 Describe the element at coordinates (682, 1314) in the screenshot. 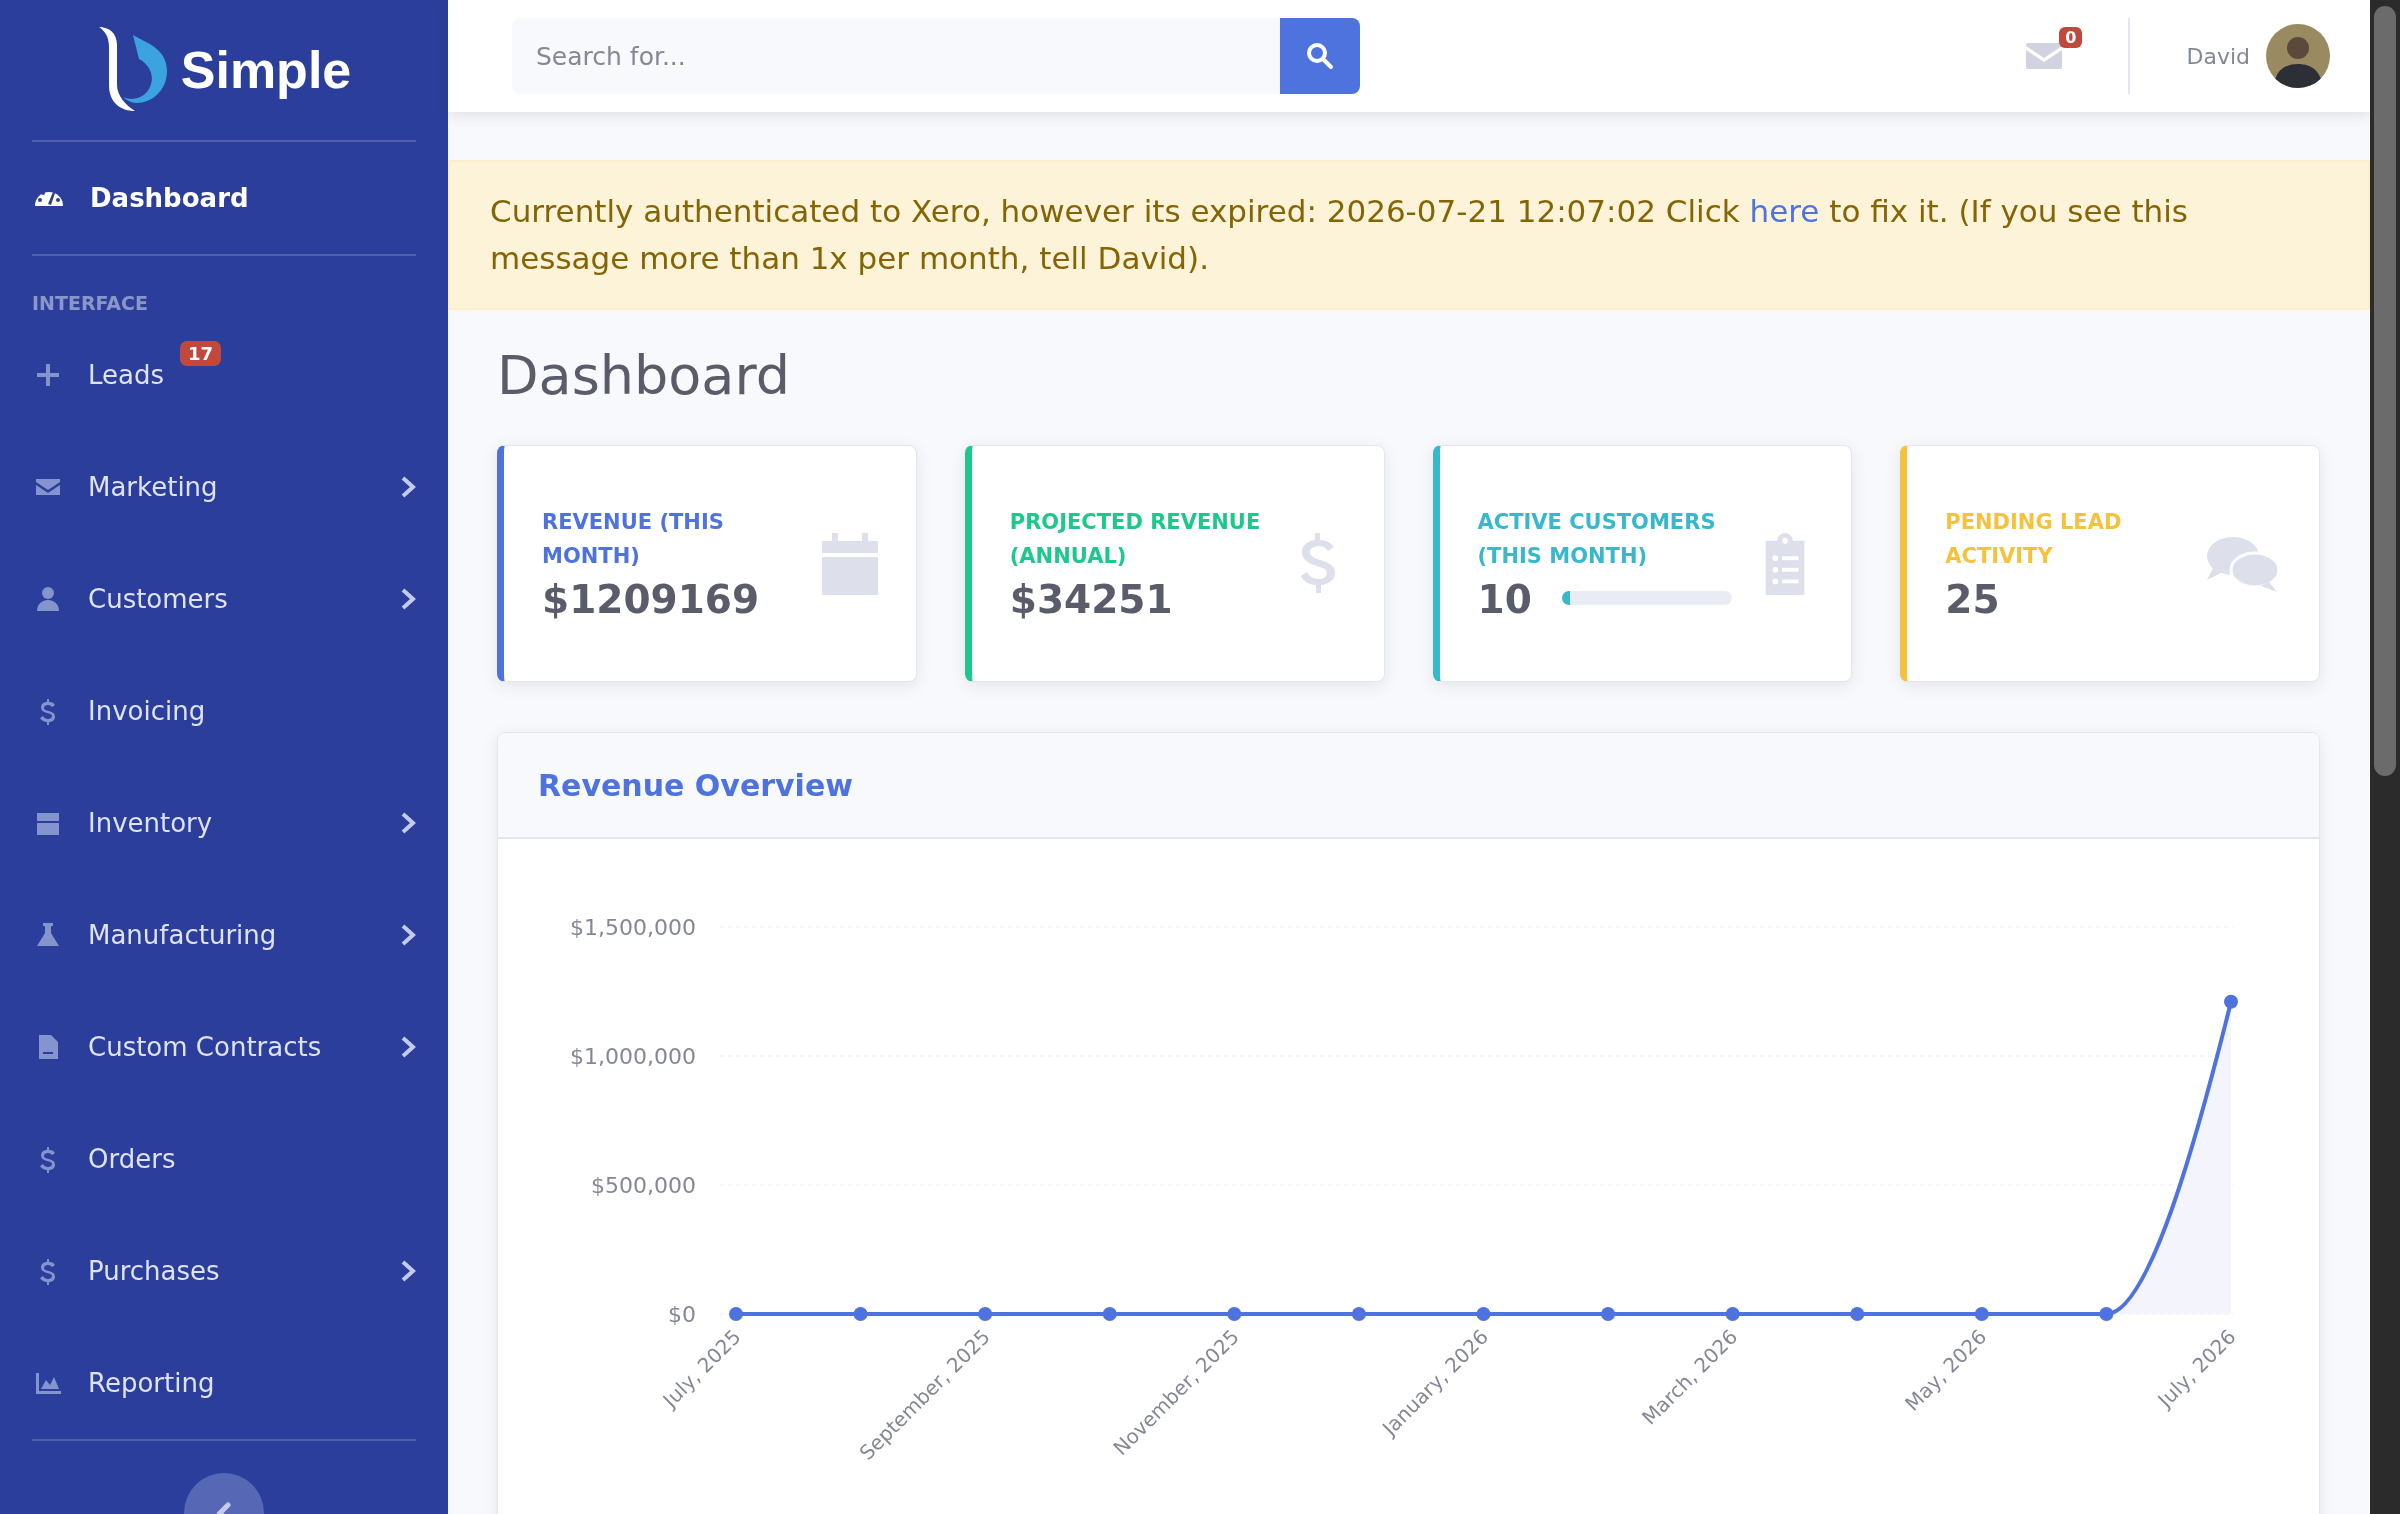

I see `axis-label: $0` at that location.